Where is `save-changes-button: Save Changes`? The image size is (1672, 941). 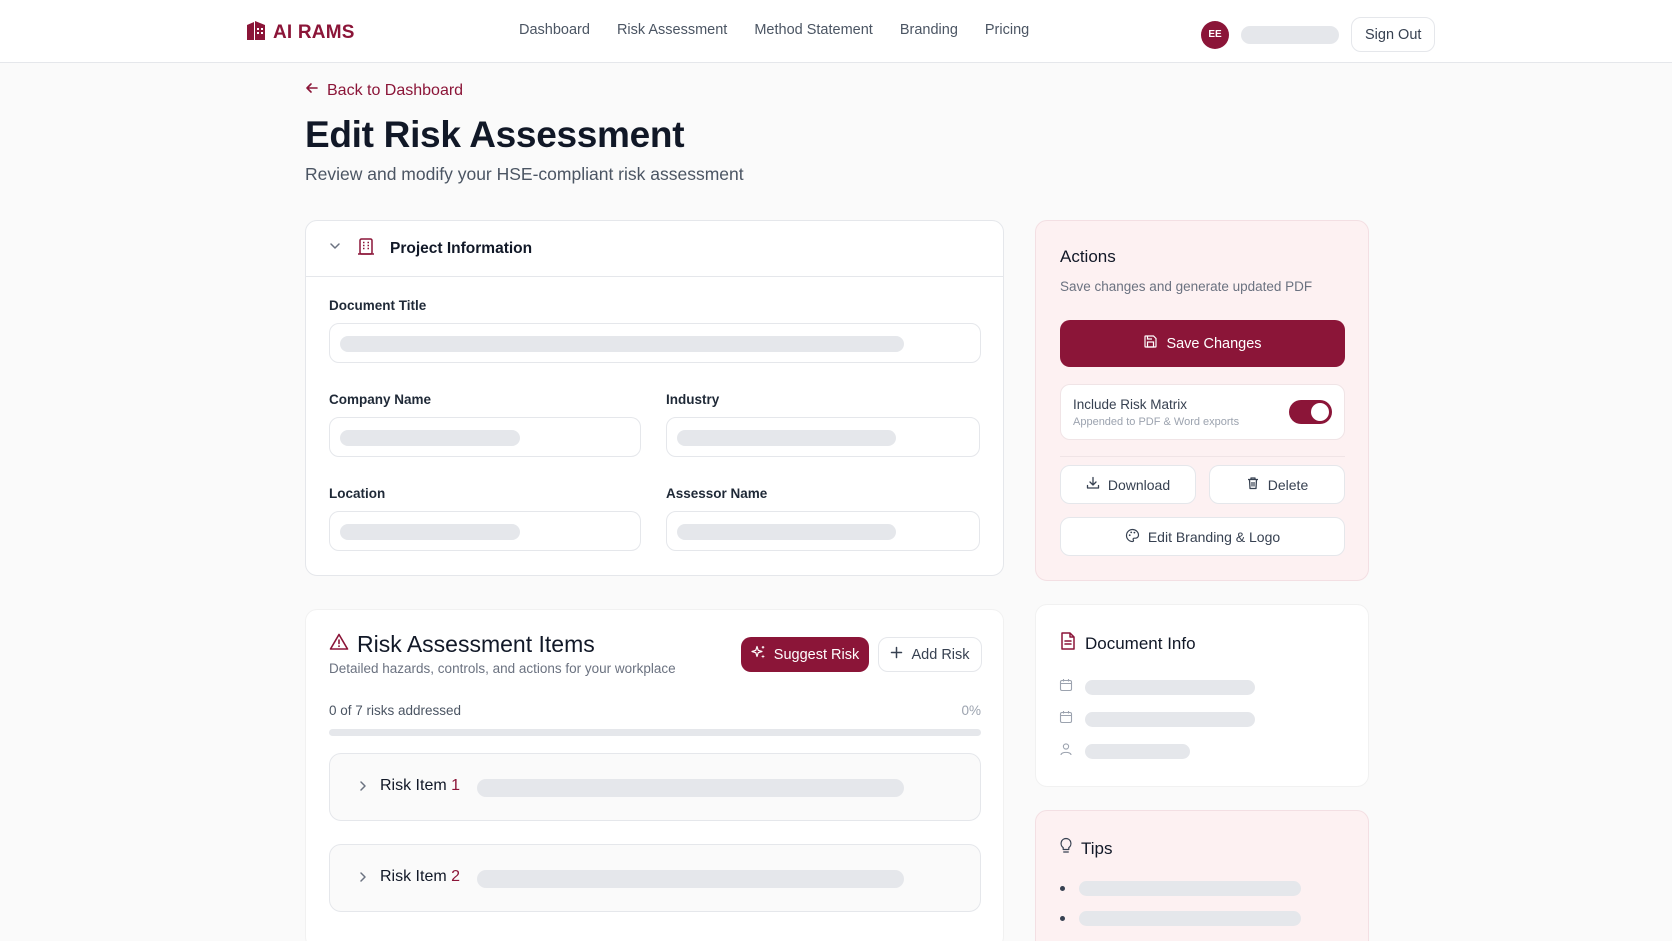
save-changes-button: Save Changes is located at coordinates (1202, 343).